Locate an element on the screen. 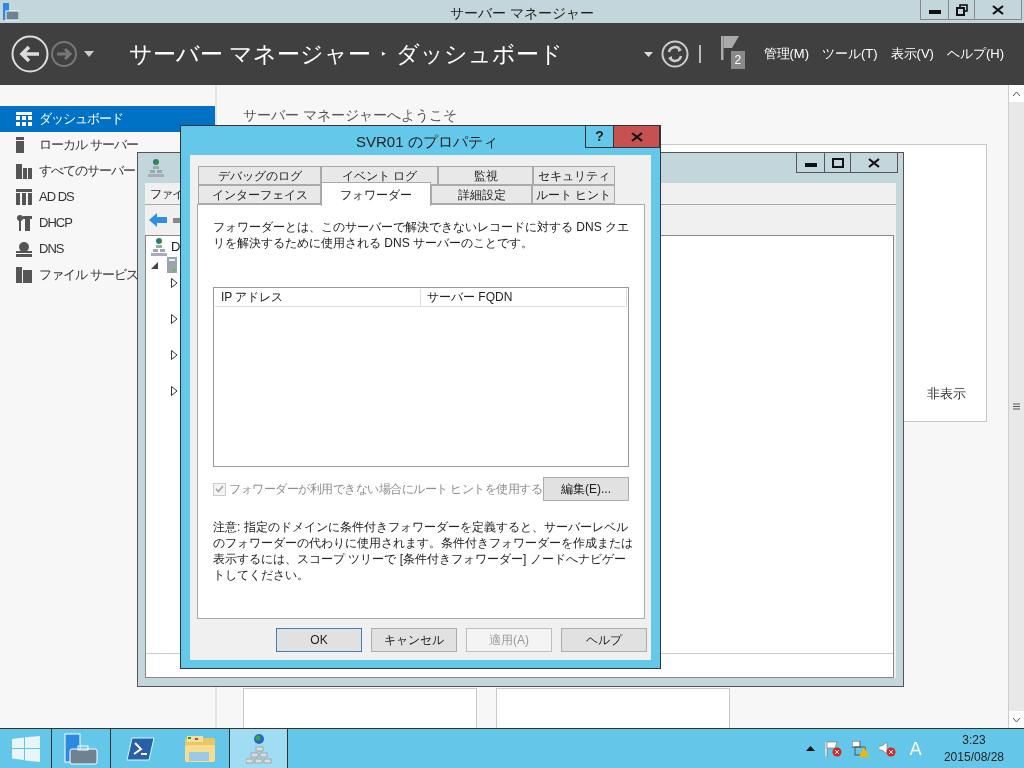  windows-logo-icon is located at coordinates (25, 748).